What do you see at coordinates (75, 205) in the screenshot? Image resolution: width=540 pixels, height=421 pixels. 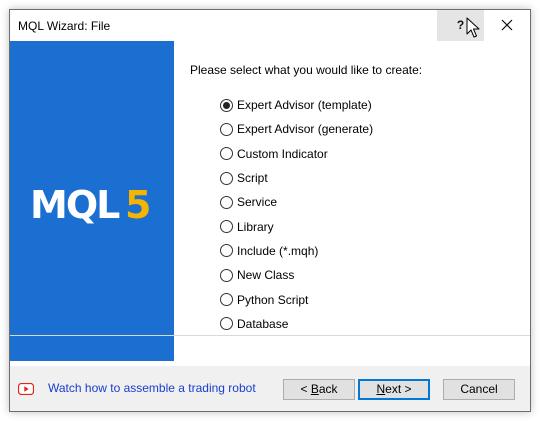 I see `logo-main-text: MQL` at bounding box center [75, 205].